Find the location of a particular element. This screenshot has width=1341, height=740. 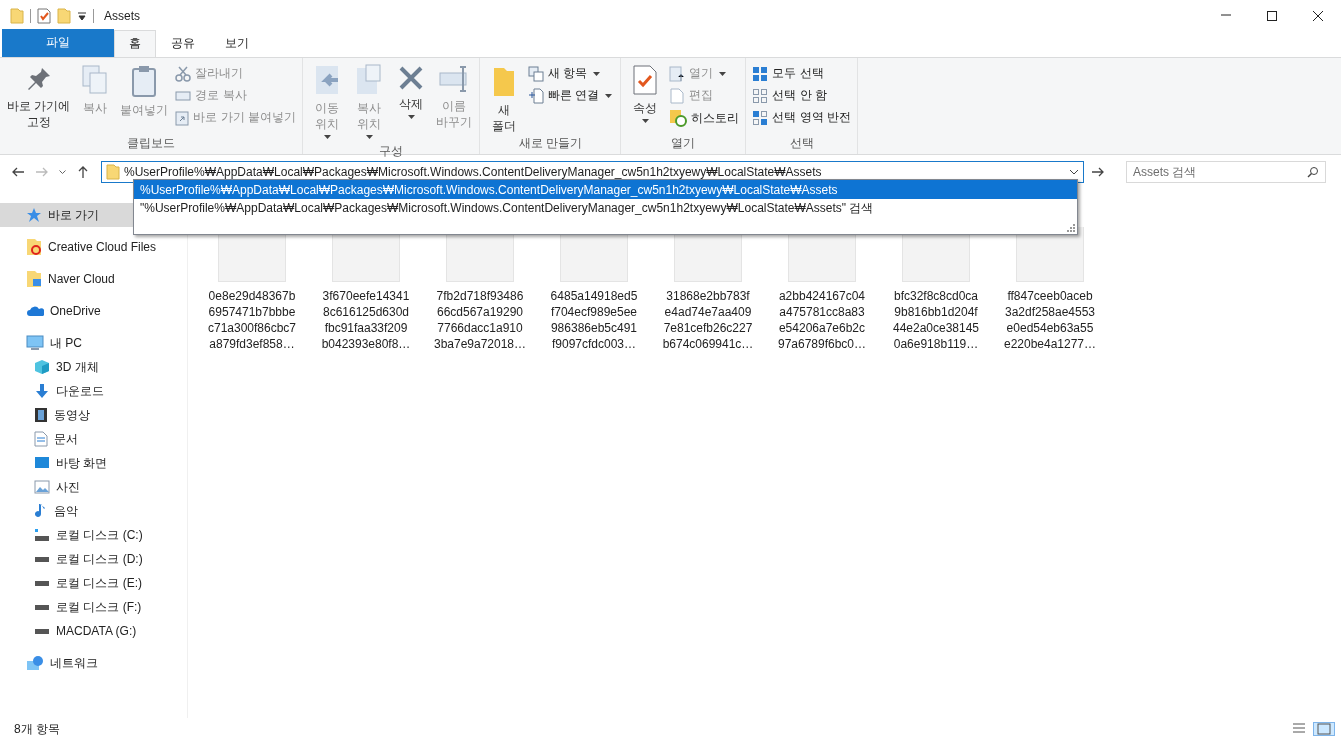

ribbon-button: 선택 안 함 is located at coordinates (802, 95).